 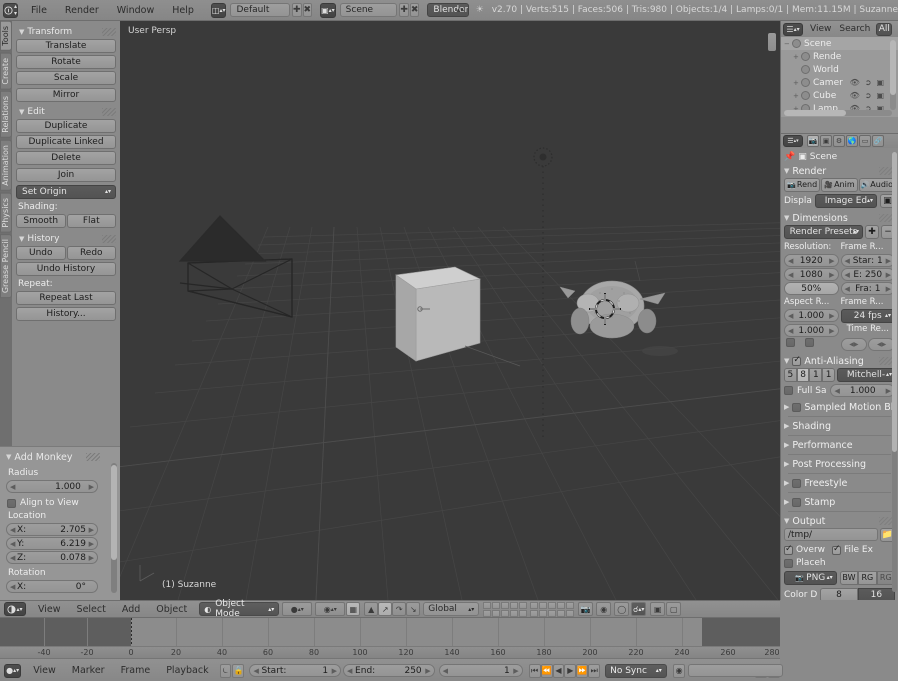 I want to click on shading-section-header: ▶ Shading, so click(x=839, y=426).